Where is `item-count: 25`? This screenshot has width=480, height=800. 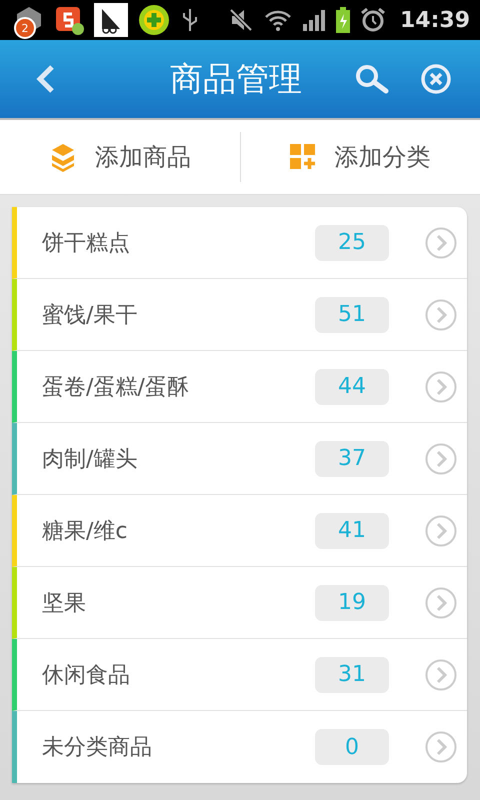 item-count: 25 is located at coordinates (352, 242).